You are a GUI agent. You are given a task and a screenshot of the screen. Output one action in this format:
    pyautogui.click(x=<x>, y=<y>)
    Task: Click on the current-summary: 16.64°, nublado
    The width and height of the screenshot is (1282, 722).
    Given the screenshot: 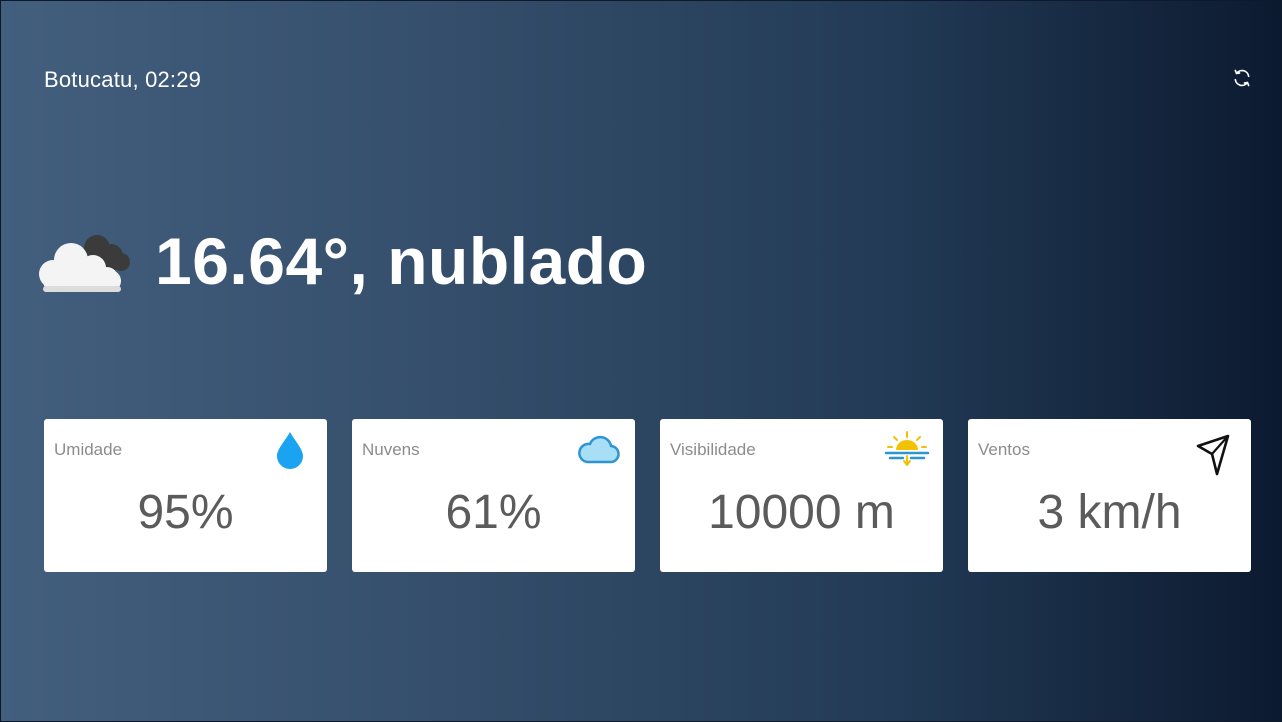 What is the action you would take?
    pyautogui.click(x=401, y=261)
    